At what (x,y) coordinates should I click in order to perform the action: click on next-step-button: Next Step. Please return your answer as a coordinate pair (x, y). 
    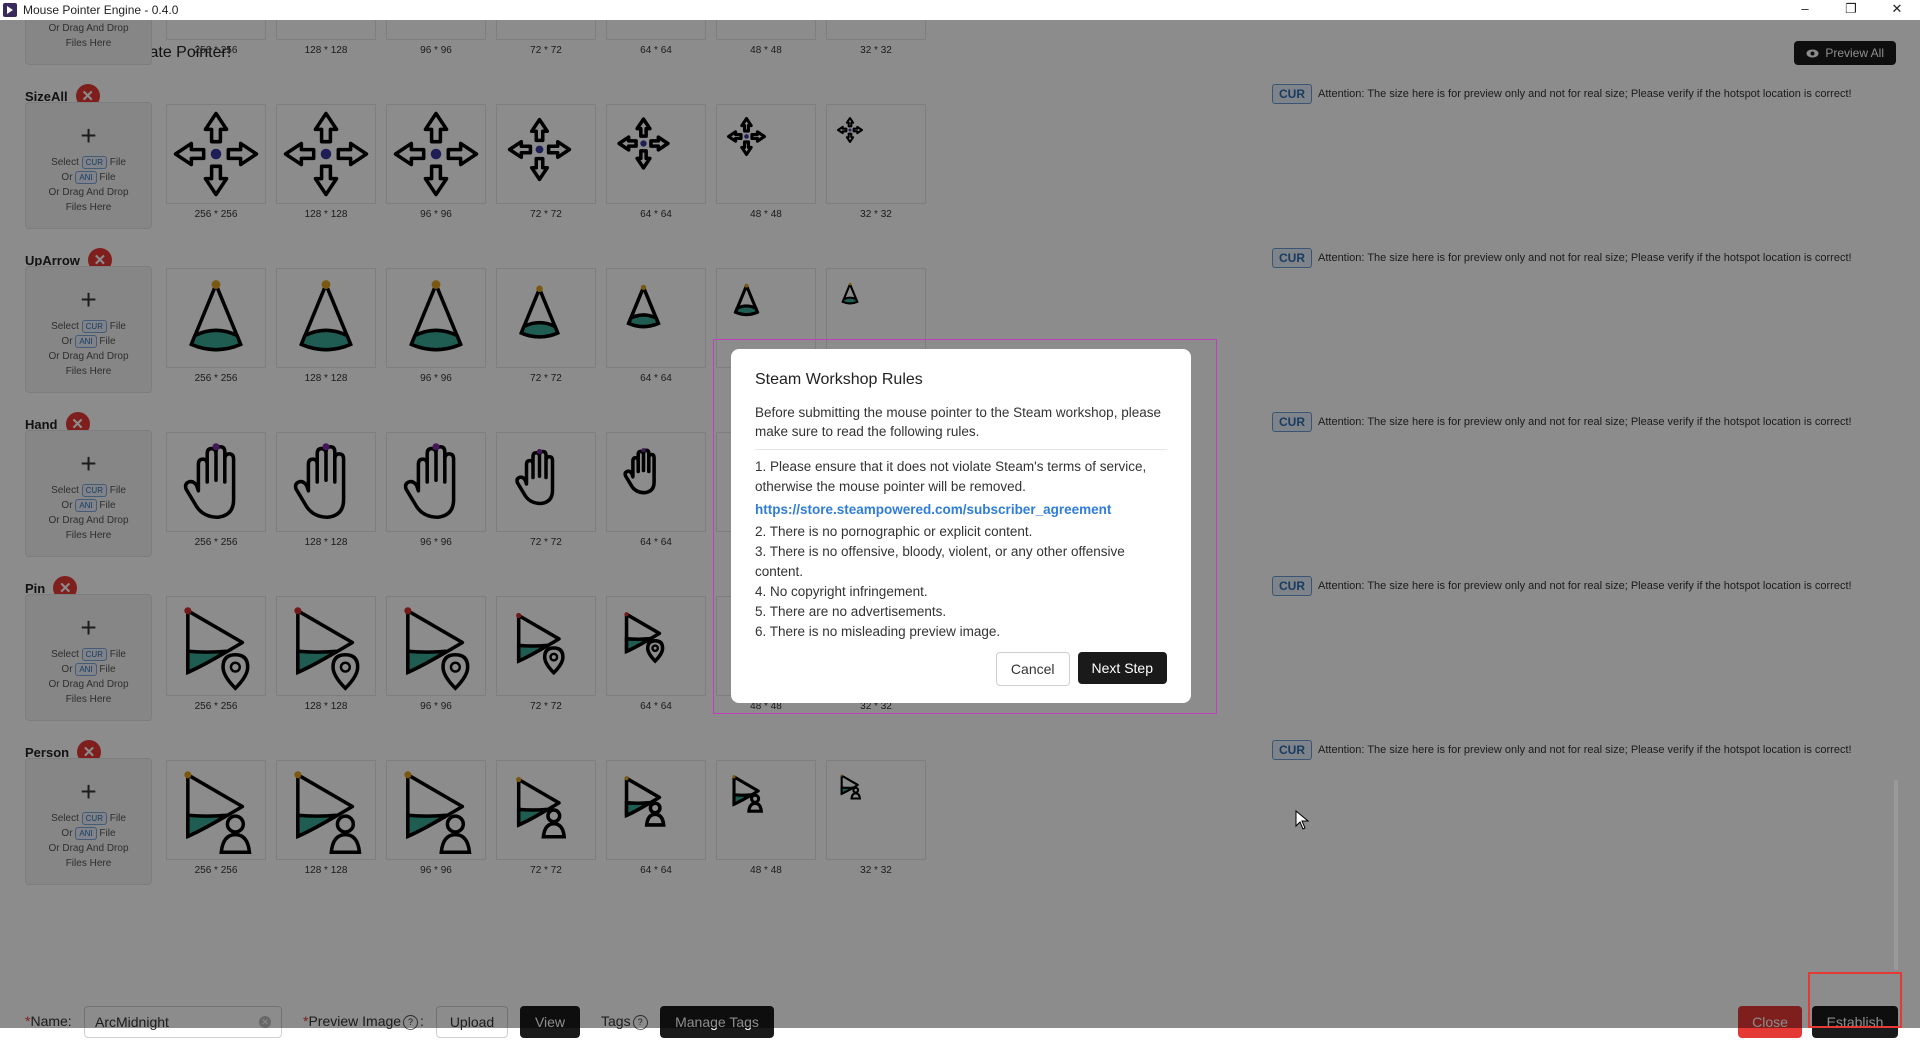
    Looking at the image, I should click on (1122, 668).